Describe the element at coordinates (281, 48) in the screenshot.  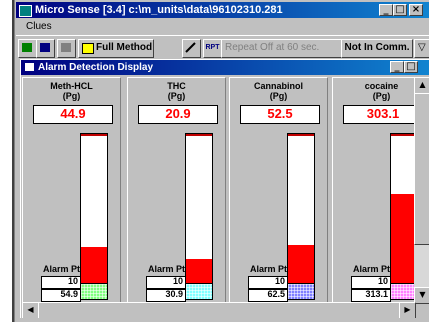
I see `repeat-status: Repeat Off at 60 sec.` at that location.